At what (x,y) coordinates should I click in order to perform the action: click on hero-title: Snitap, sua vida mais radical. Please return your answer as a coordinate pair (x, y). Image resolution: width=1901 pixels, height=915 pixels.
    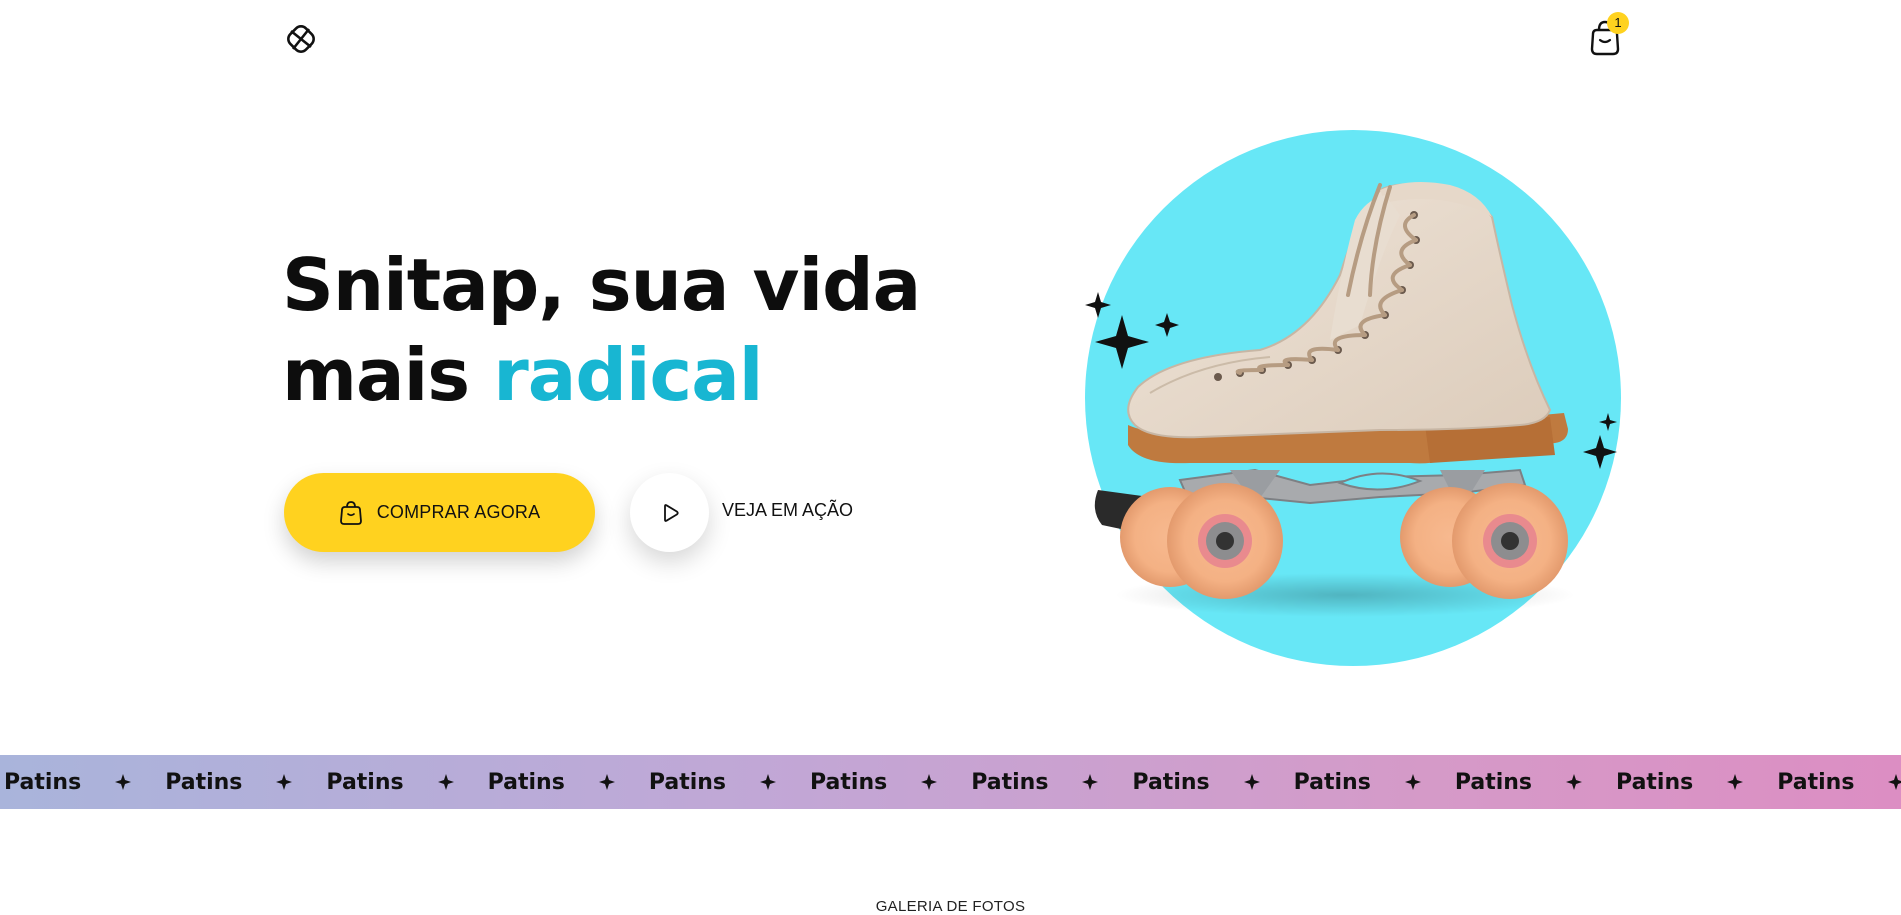
    Looking at the image, I should click on (601, 330).